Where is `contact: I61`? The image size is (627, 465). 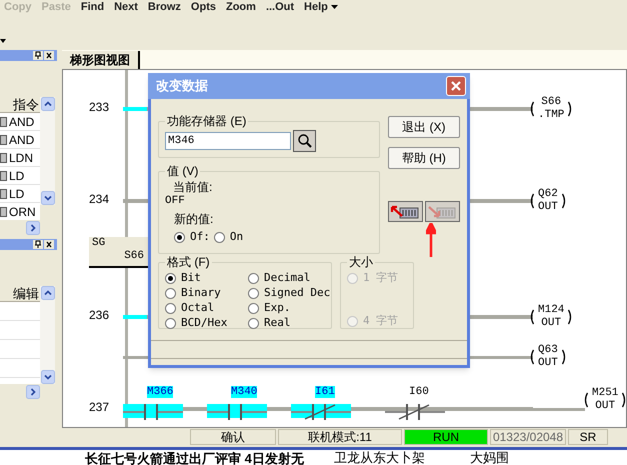 contact: I61 is located at coordinates (321, 403).